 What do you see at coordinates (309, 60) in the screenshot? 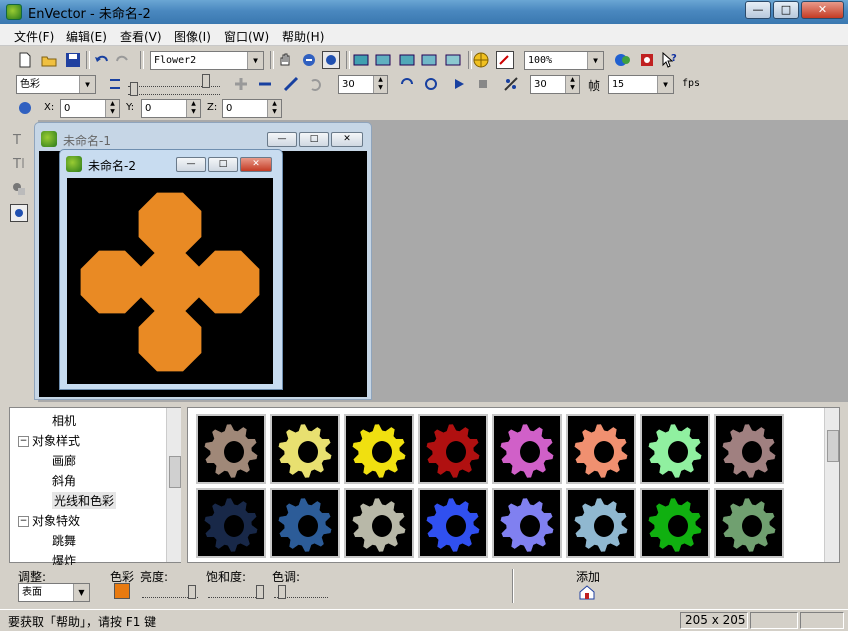
I see `rotate-object-icon` at bounding box center [309, 60].